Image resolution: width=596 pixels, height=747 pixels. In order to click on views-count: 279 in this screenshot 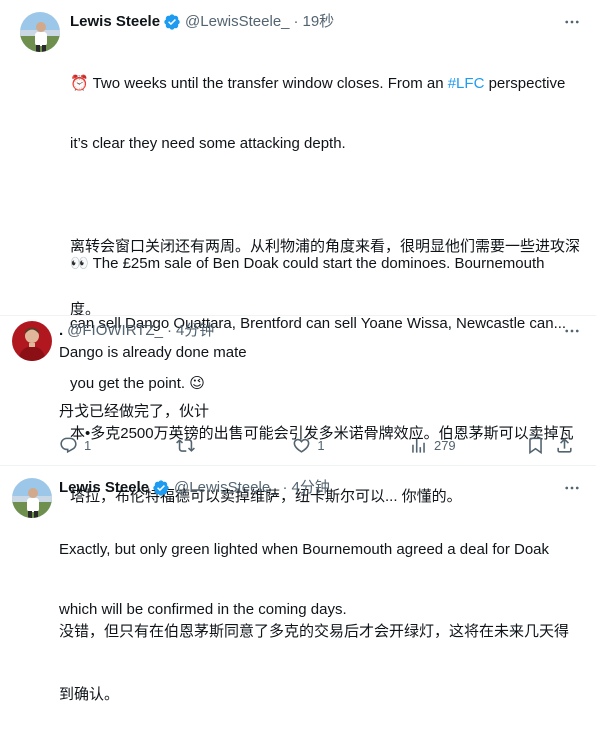, I will do `click(444, 445)`.